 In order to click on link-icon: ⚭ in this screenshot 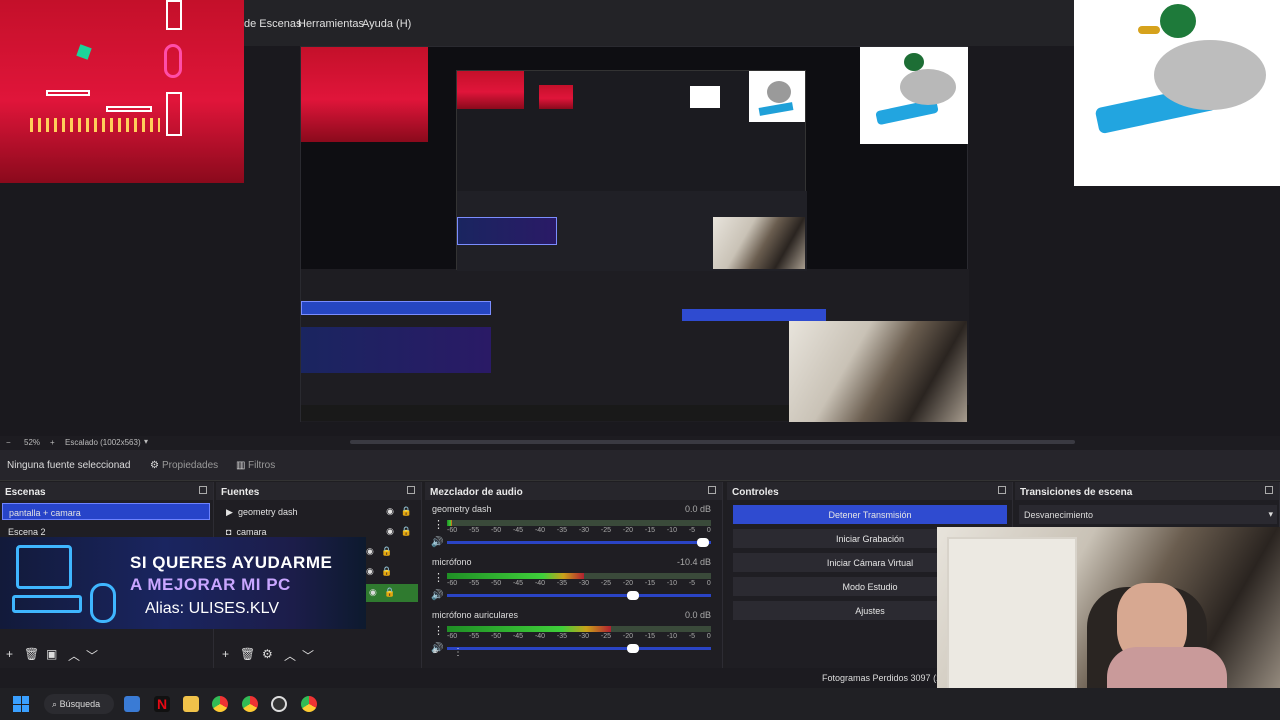, I will do `click(435, 652)`.